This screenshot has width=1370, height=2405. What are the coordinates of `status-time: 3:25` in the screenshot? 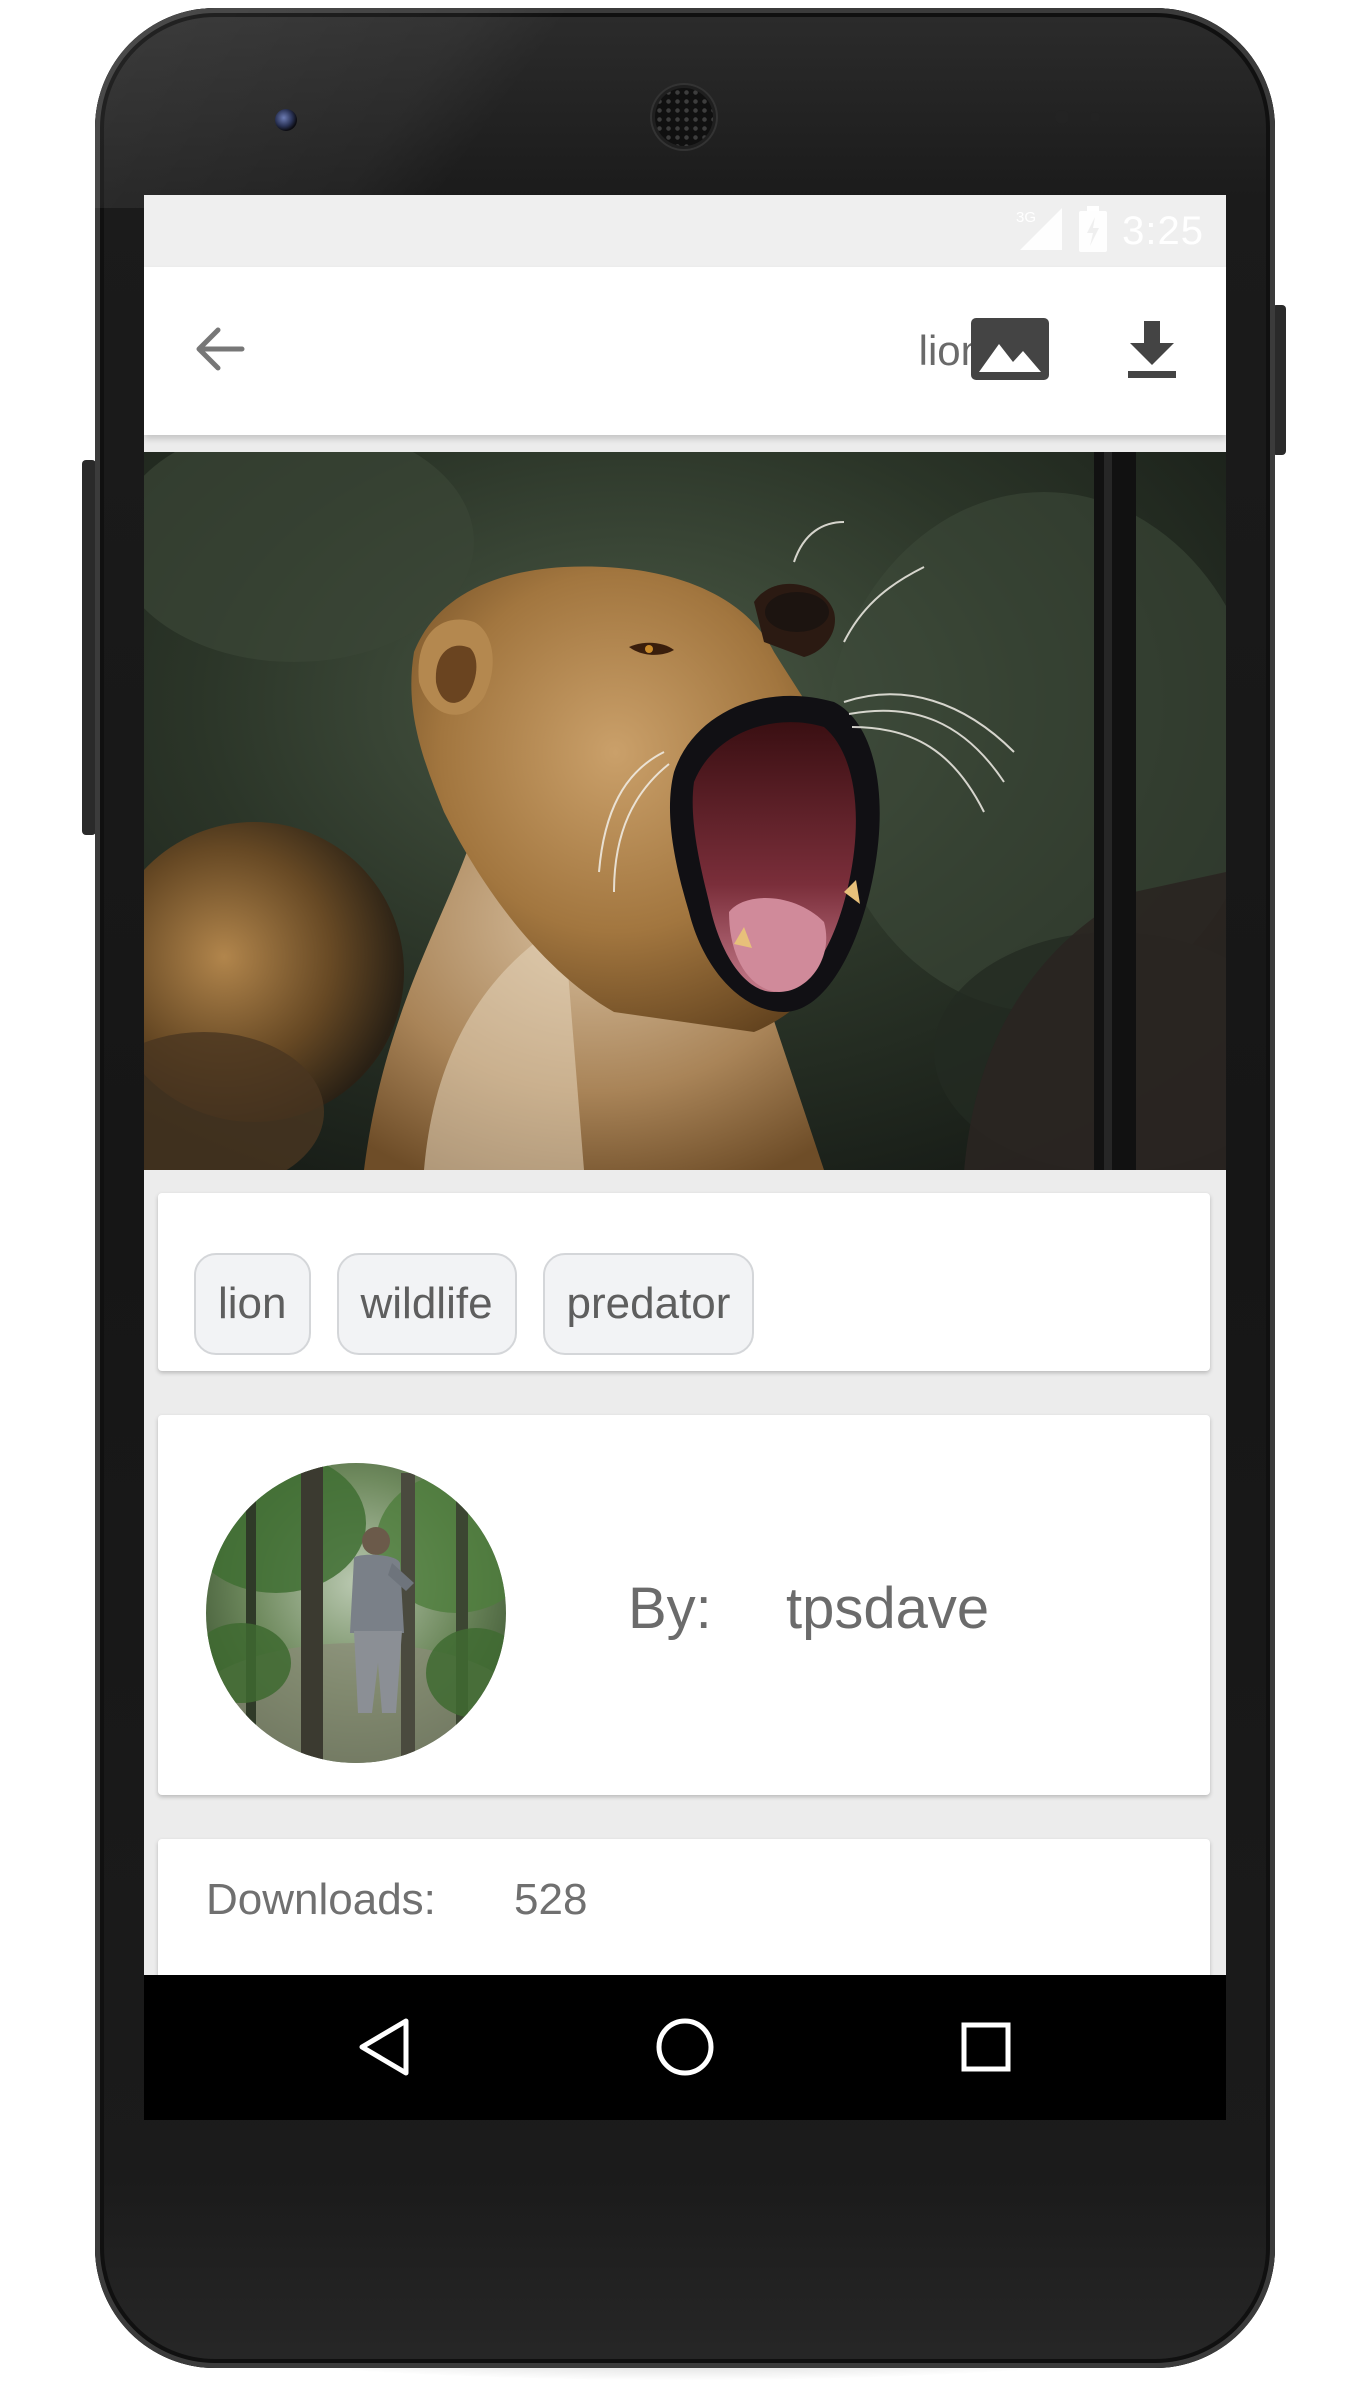 It's located at (1163, 230).